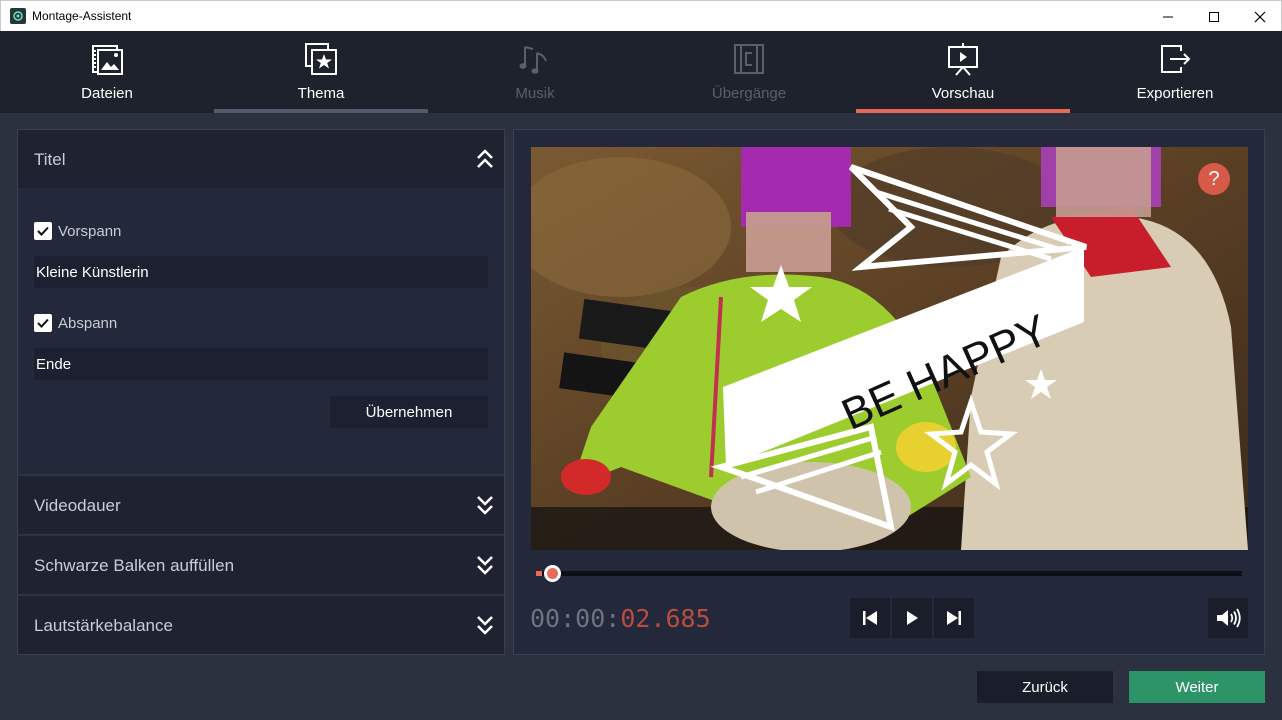 The height and width of the screenshot is (720, 1282). I want to click on next-button: Weiter, so click(1197, 687).